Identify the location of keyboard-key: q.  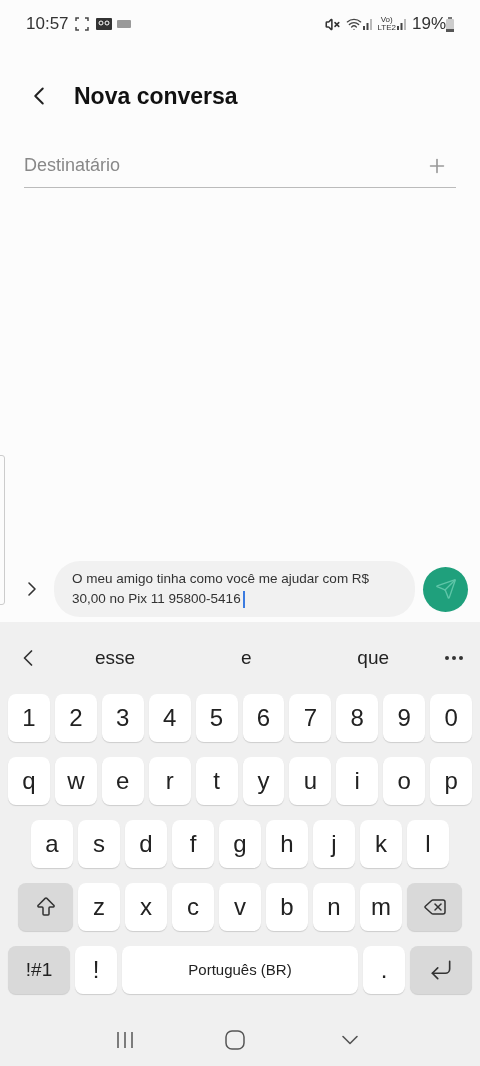
(28, 781).